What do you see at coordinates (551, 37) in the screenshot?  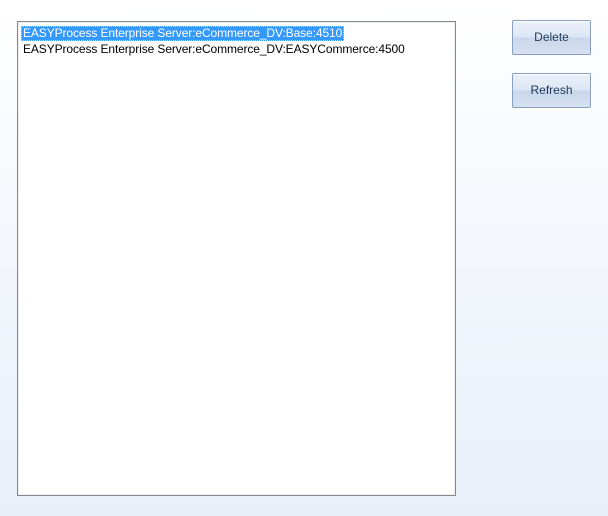 I see `delete-button: Delete` at bounding box center [551, 37].